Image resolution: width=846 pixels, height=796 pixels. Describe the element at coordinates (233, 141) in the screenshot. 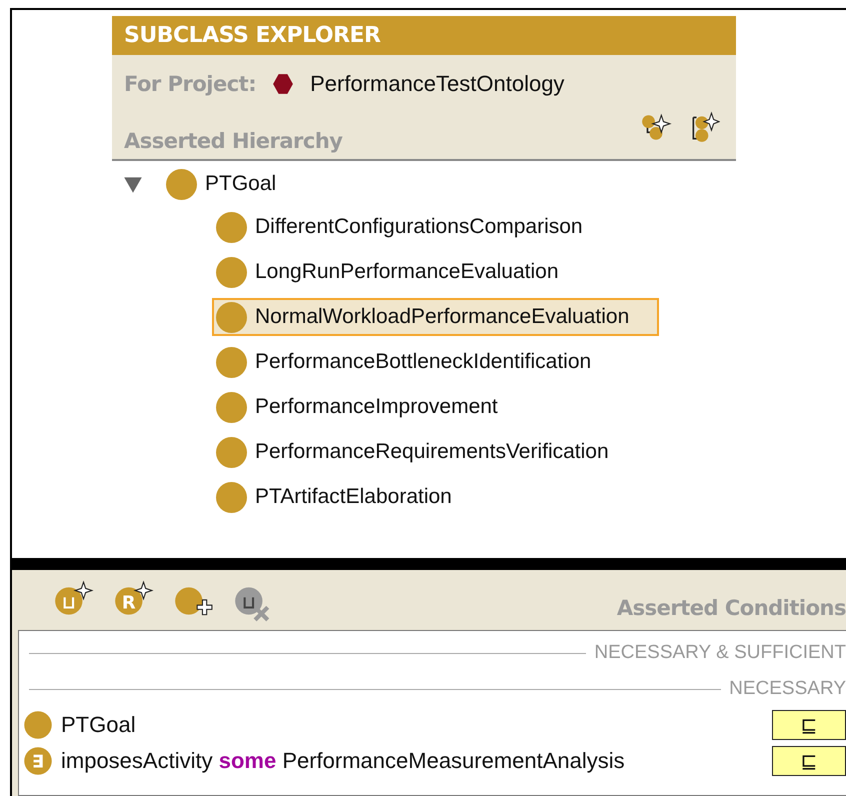

I see `section-title: Asserted Hierarchy` at that location.